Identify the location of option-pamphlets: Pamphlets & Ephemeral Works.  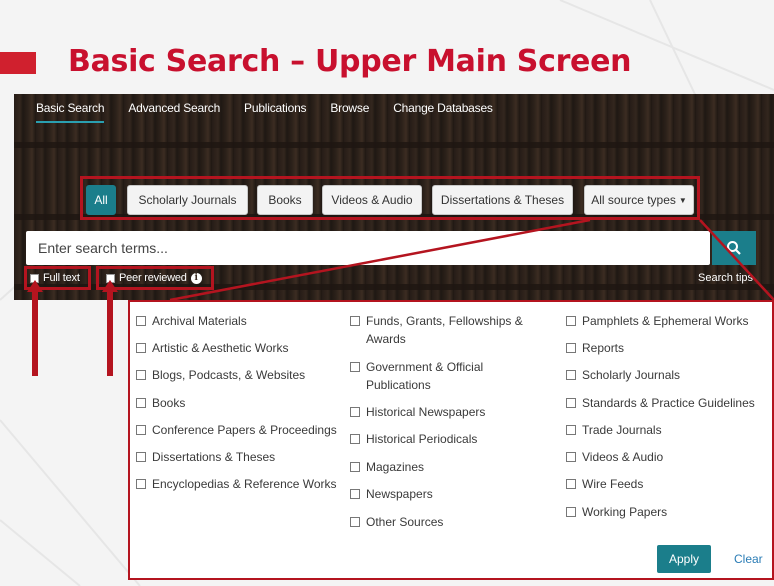
(657, 321).